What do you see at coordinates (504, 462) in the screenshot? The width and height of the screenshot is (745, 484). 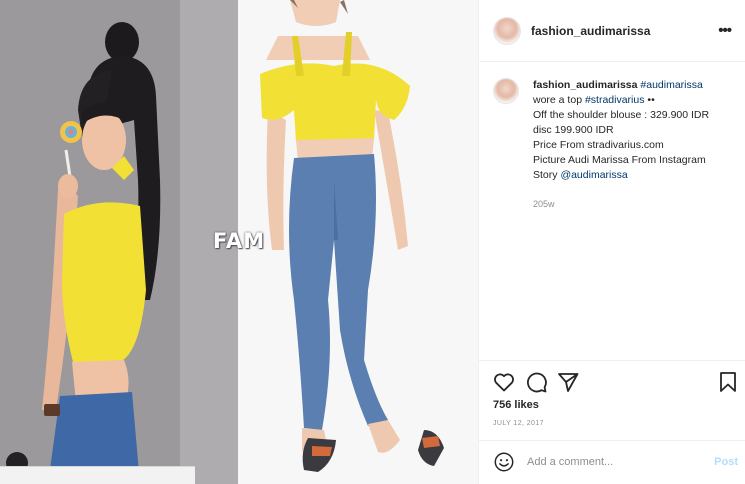 I see `emoji-icon` at bounding box center [504, 462].